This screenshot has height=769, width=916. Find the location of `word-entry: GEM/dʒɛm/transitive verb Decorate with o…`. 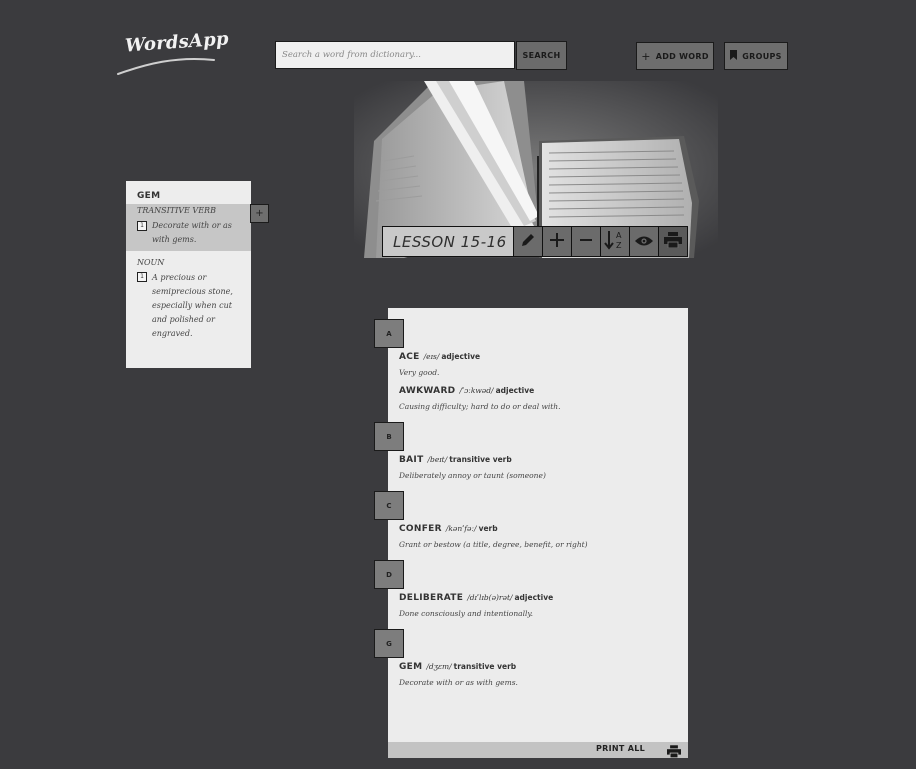

word-entry: GEM/dʒɛm/transitive verb Decorate with o… is located at coordinates (539, 674).